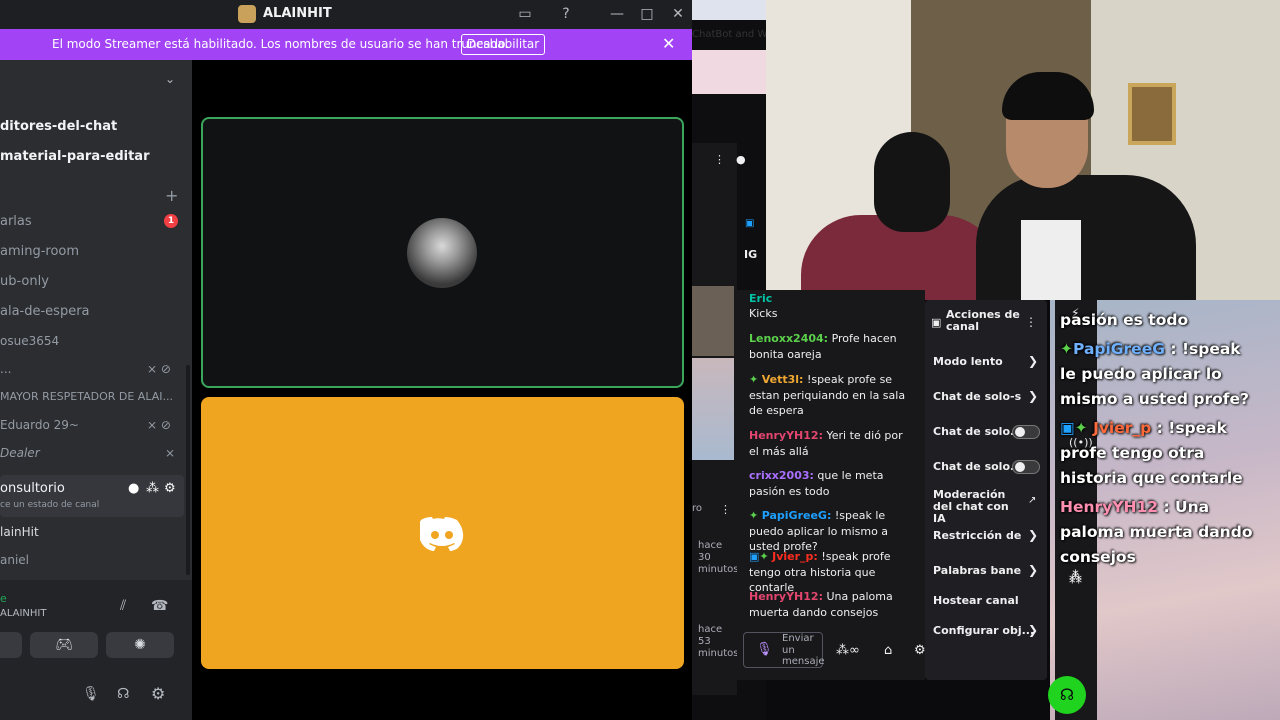 This screenshot has height=720, width=1280. I want to click on title-bar: ALAINHIT ▭ ? — □ ✕, so click(346, 14).